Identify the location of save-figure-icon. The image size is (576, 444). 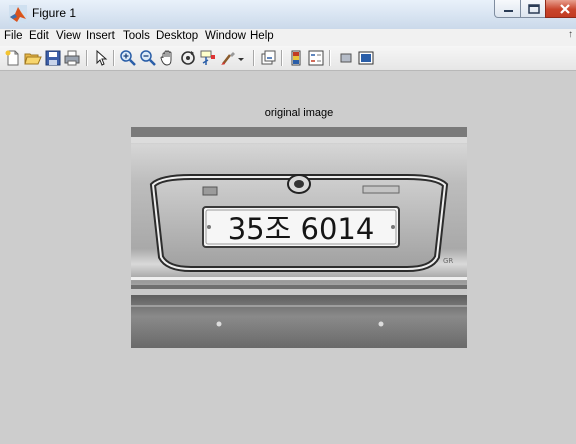
(53, 58).